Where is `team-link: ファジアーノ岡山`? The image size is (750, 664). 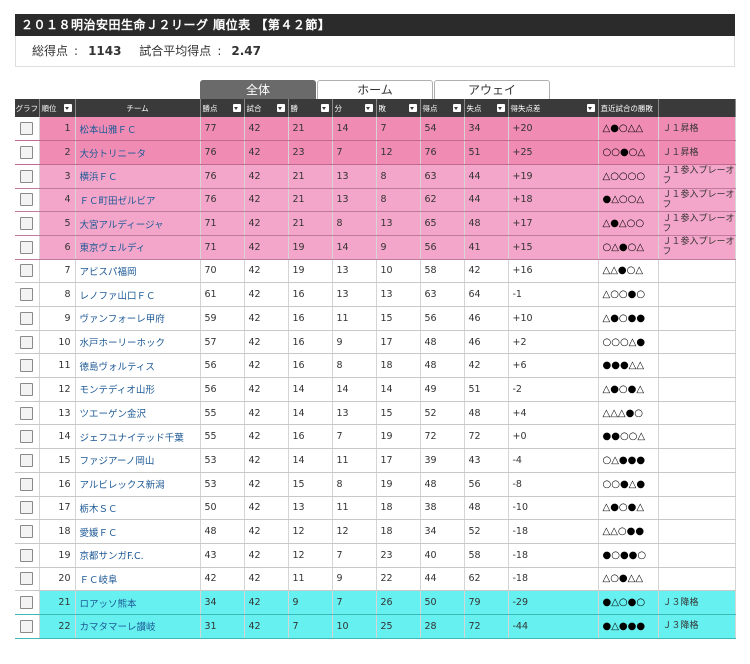
team-link: ファジアーノ岡山 is located at coordinates (138, 460).